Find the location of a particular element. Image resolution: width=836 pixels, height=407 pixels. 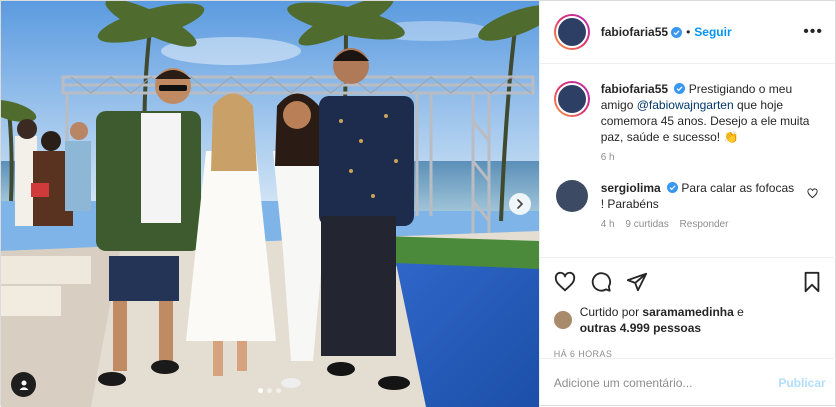

tagged-users-button is located at coordinates (23, 384).